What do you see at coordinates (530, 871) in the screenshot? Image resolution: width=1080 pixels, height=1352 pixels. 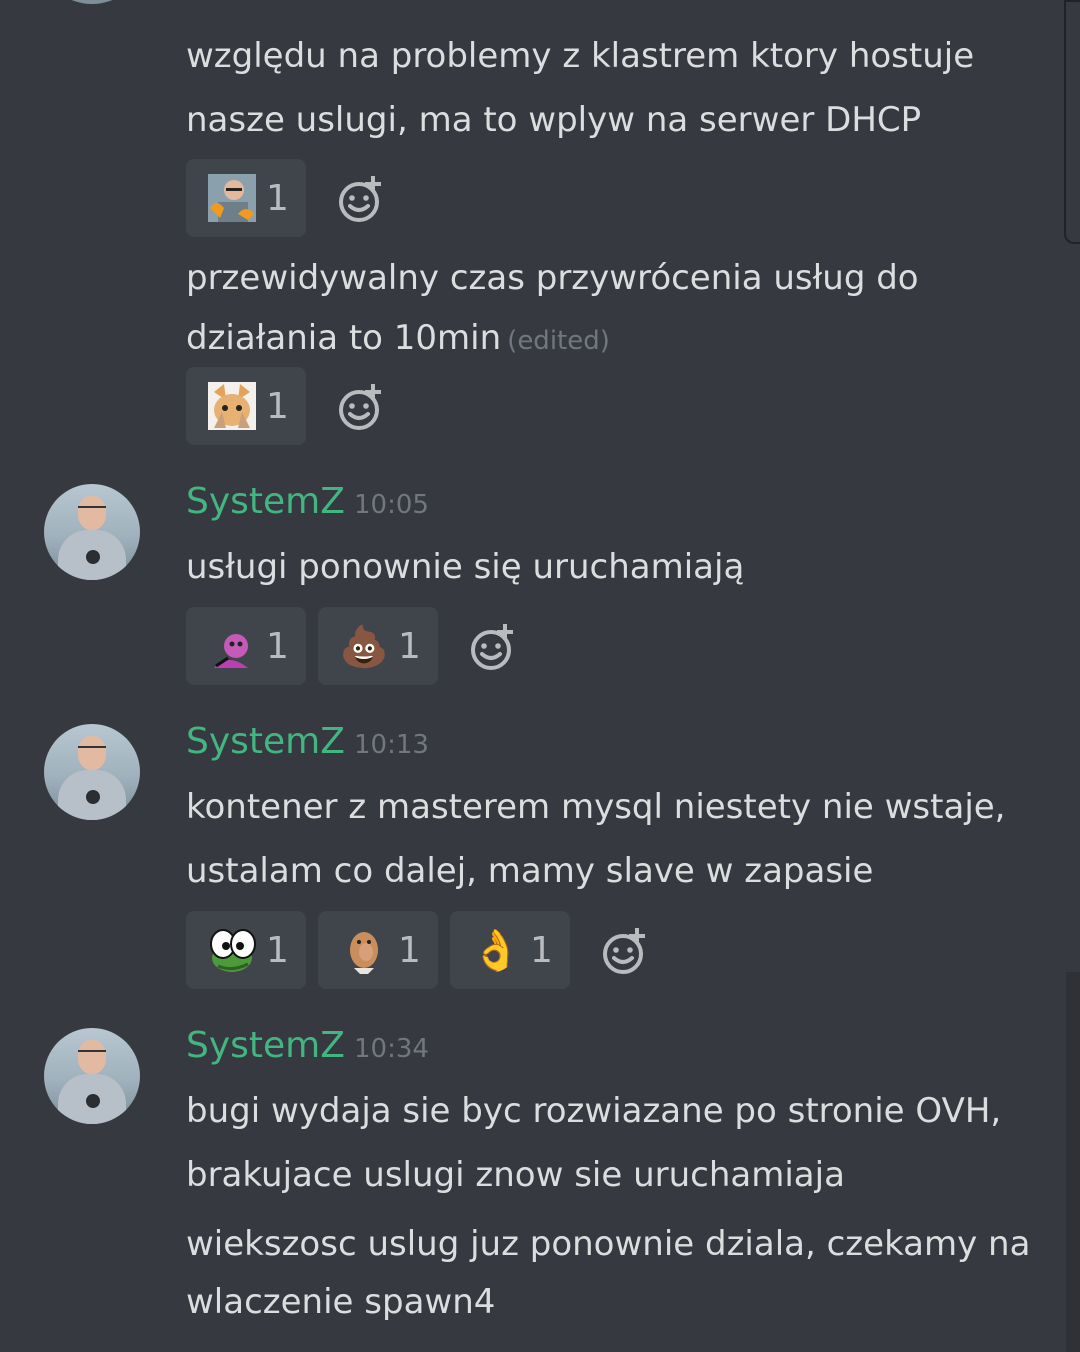 I see `message-text: ustalam co dalej, mamy slave w zapasie` at bounding box center [530, 871].